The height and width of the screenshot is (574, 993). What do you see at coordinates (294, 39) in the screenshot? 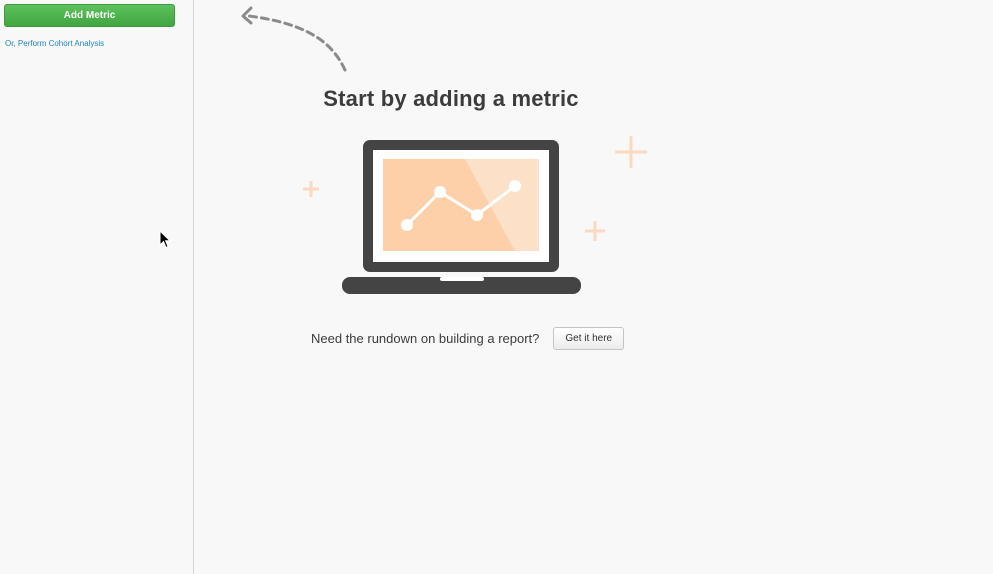
I see `dashed-curved-arrow-icon` at bounding box center [294, 39].